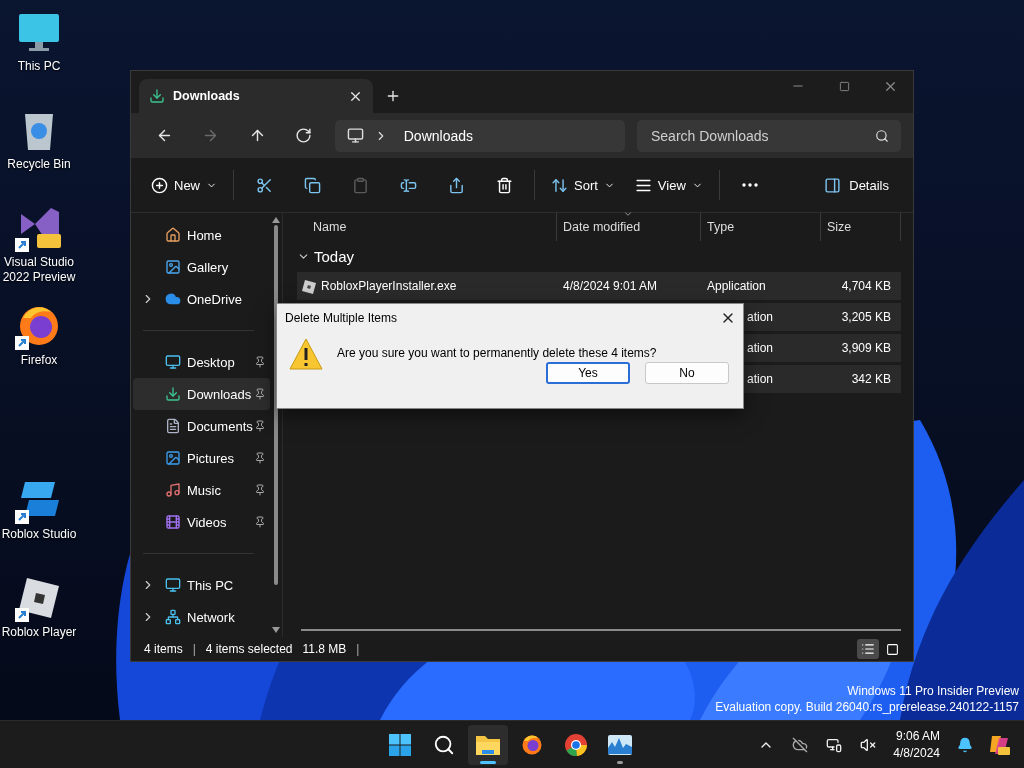 This screenshot has height=768, width=1024. I want to click on desktop-shortcut: Visual Studio 2022 Preview, so click(39, 253).